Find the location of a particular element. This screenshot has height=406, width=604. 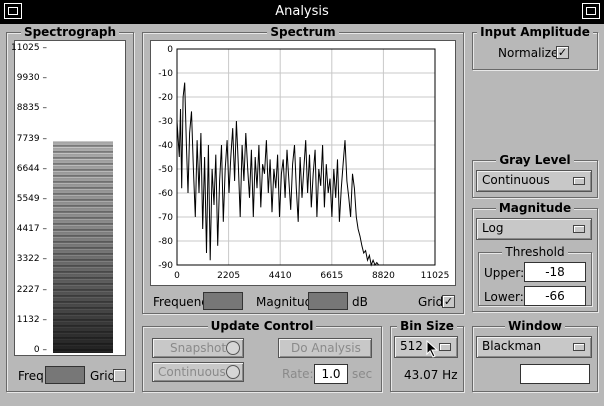

spectrum-y-tick-label: -10 is located at coordinates (165, 74).